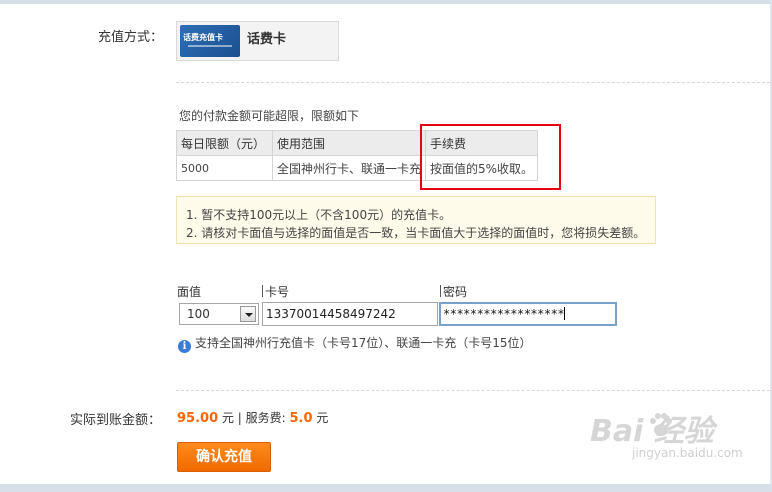 This screenshot has height=492, width=772. What do you see at coordinates (363, 343) in the screenshot?
I see `card-hint-text: 支持全国神州行充值卡（卡号17位）、联通一卡充（卡号15位）` at bounding box center [363, 343].